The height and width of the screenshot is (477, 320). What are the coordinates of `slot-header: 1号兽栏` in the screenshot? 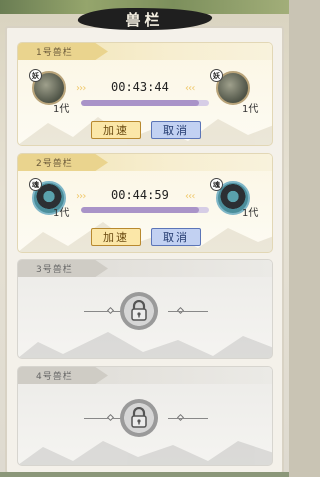 It's located at (145, 51).